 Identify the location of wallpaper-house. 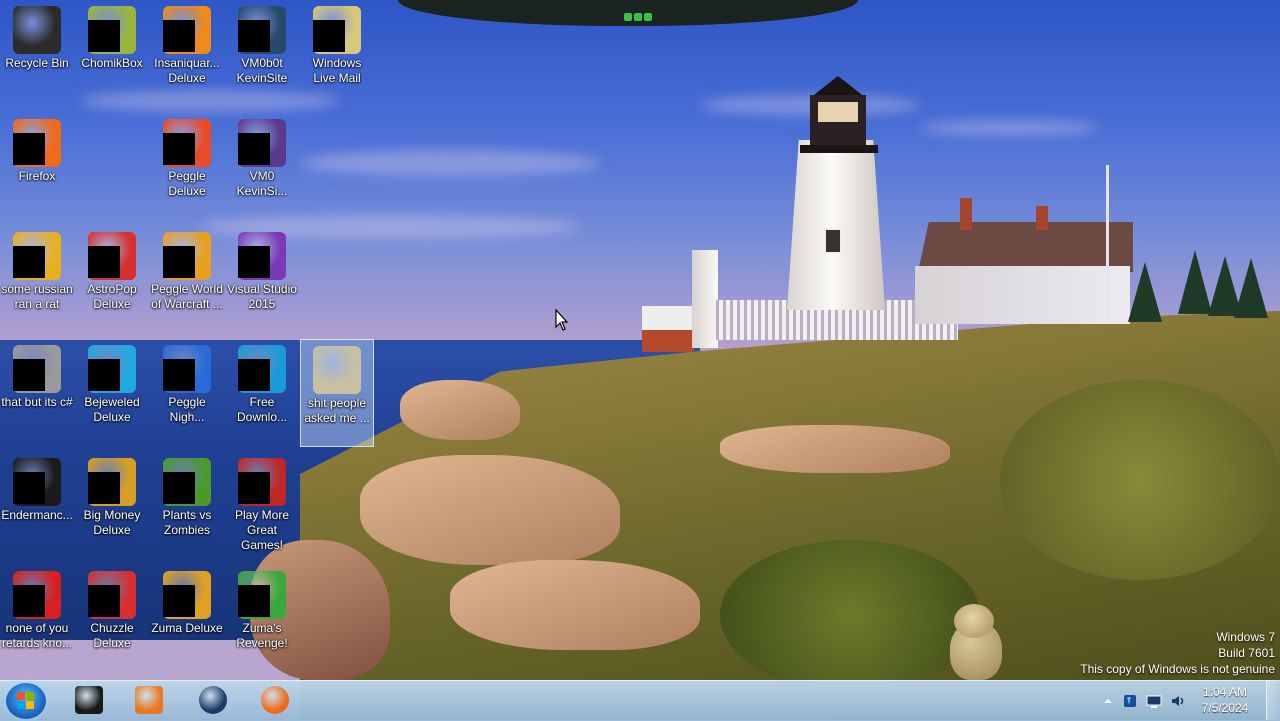
(1022, 295).